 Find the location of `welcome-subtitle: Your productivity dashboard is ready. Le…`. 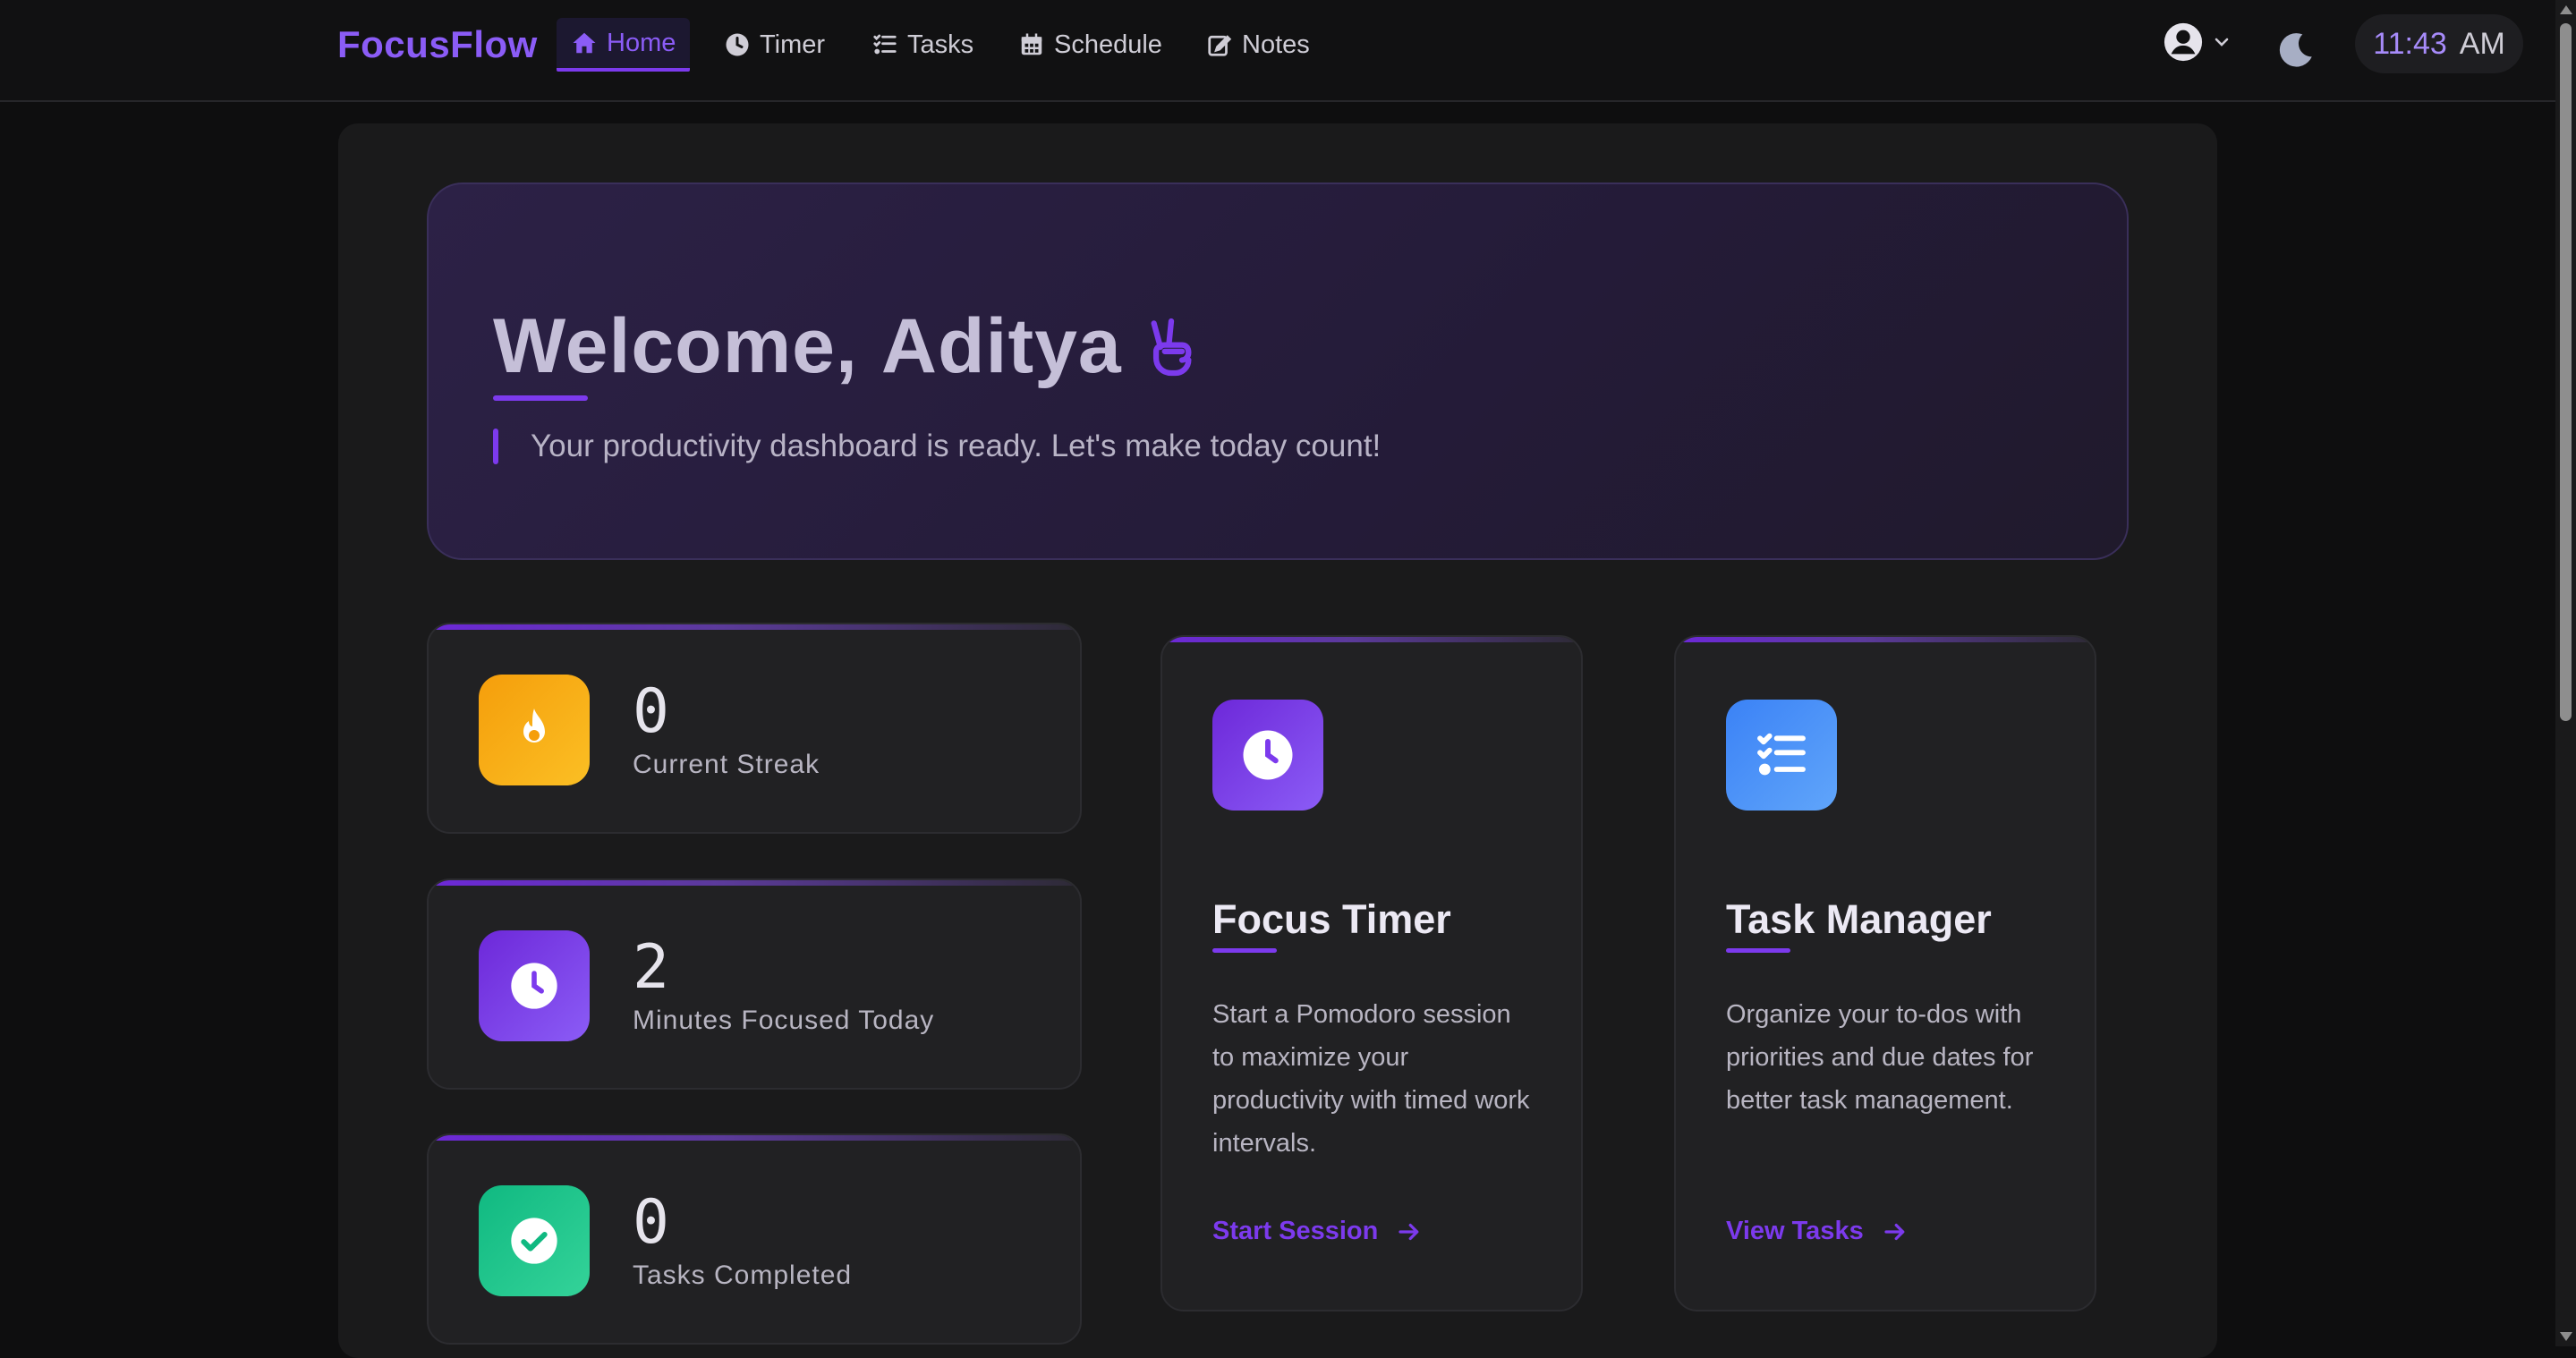

welcome-subtitle: Your productivity dashboard is ready. Le… is located at coordinates (937, 446).